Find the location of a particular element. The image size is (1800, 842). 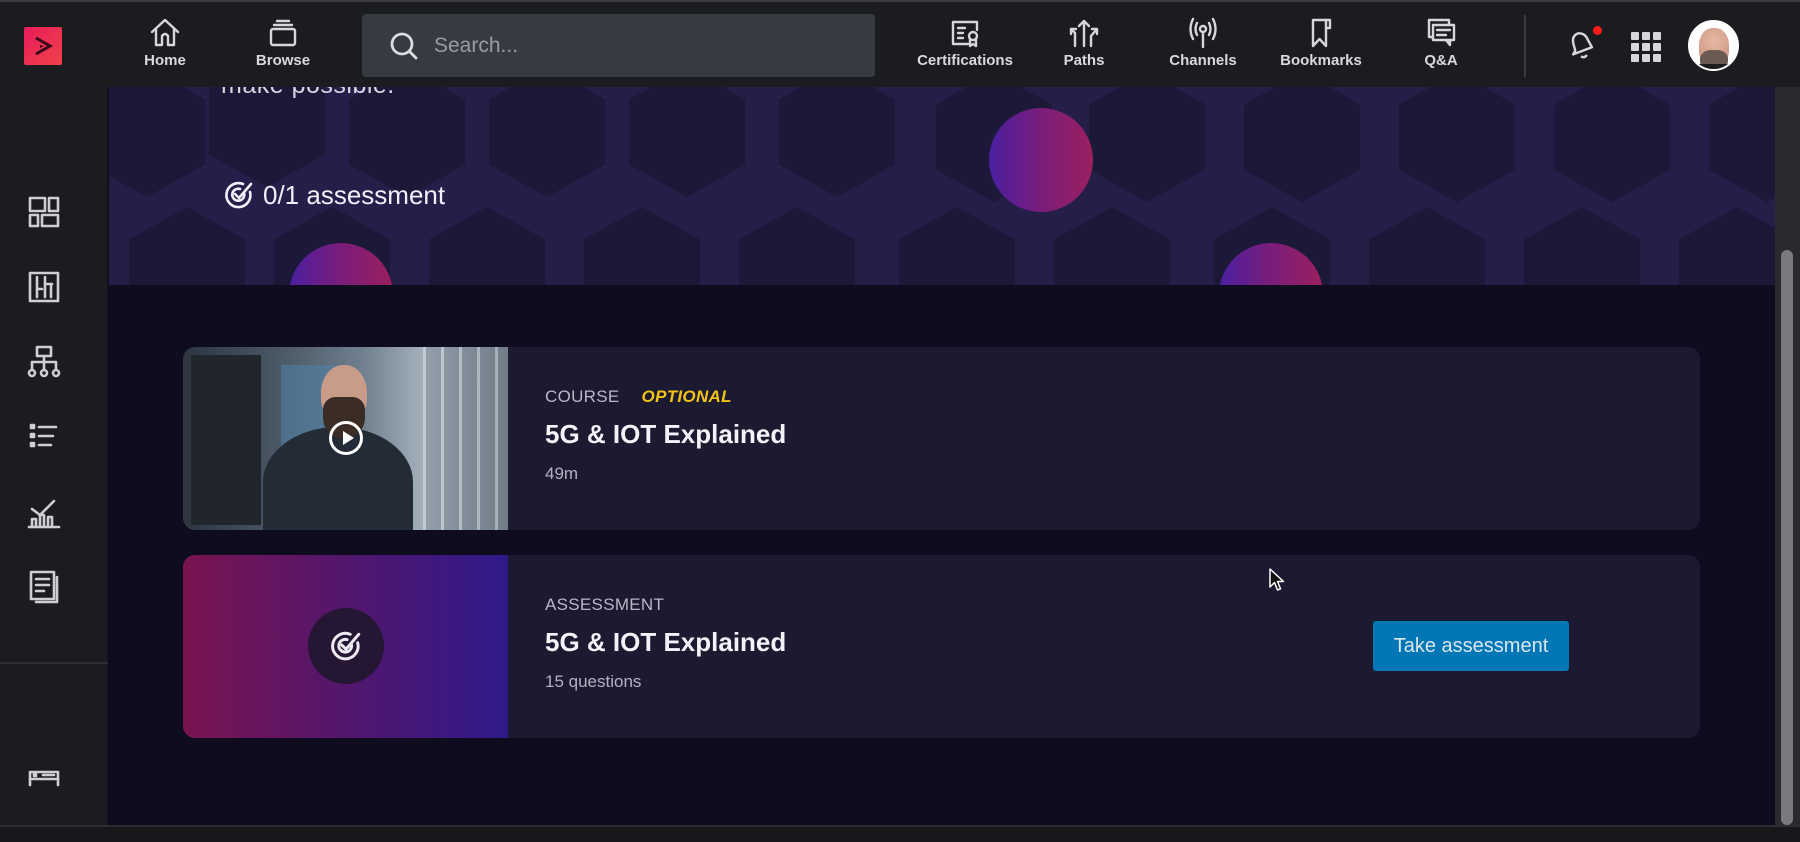

decorative-orb is located at coordinates (1041, 160).